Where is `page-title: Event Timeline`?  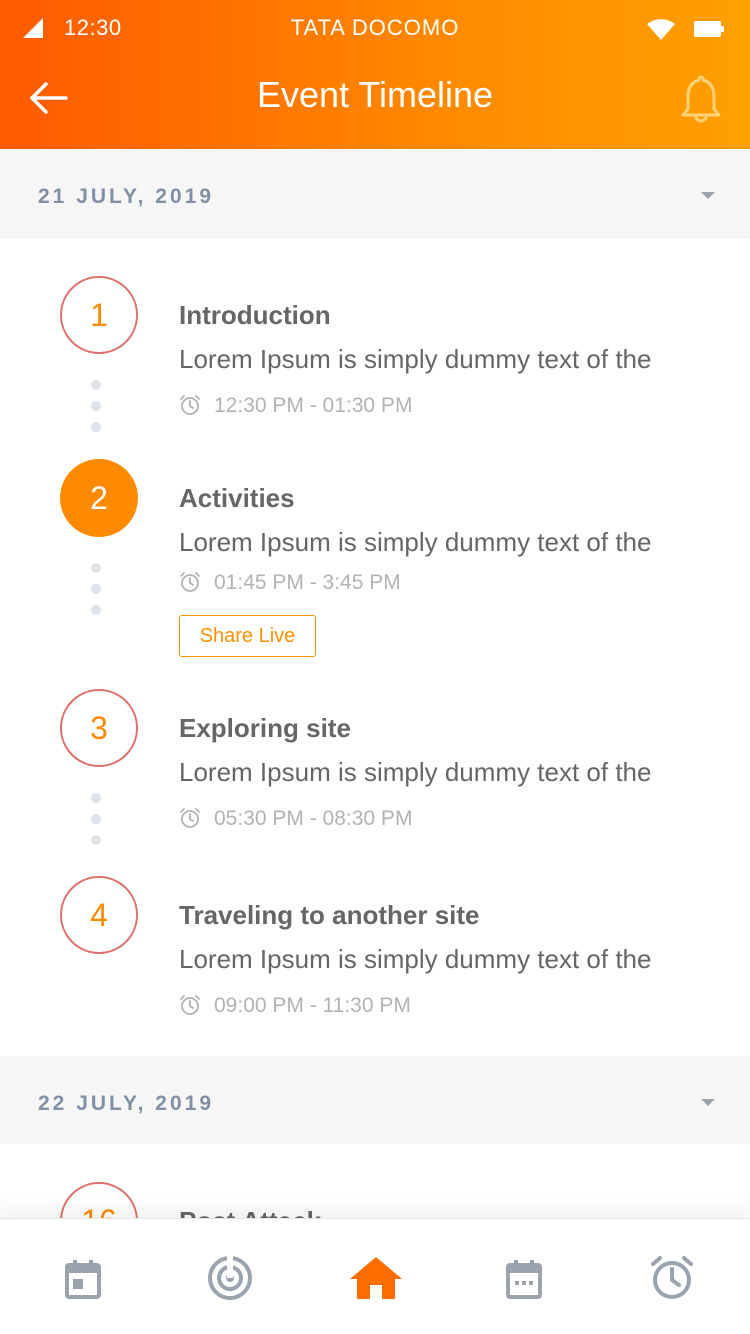 page-title: Event Timeline is located at coordinates (375, 94).